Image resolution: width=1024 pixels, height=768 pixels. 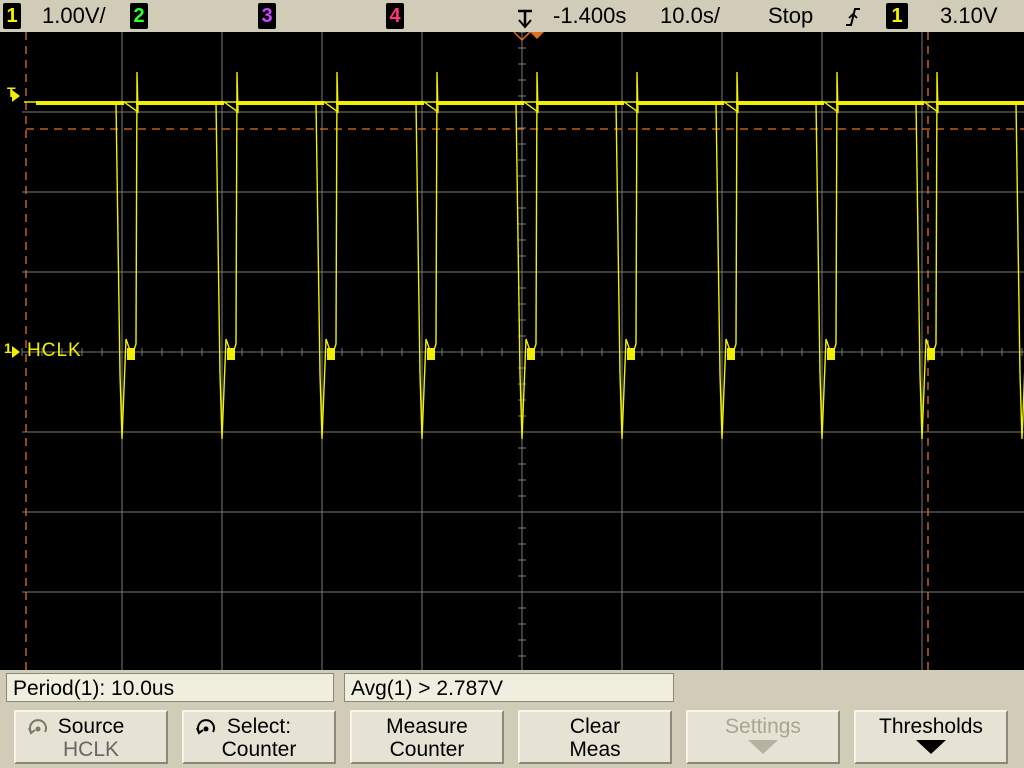 I want to click on trigger-source-indicator: 1, so click(x=897, y=16).